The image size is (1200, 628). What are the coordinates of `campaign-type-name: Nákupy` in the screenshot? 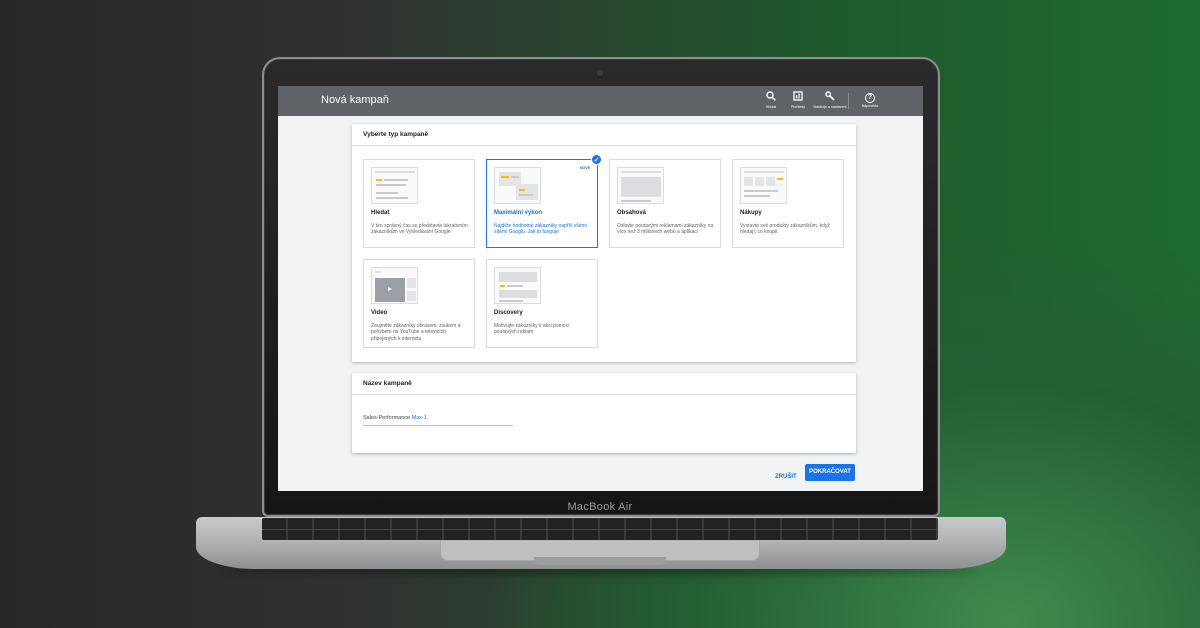 It's located at (751, 213).